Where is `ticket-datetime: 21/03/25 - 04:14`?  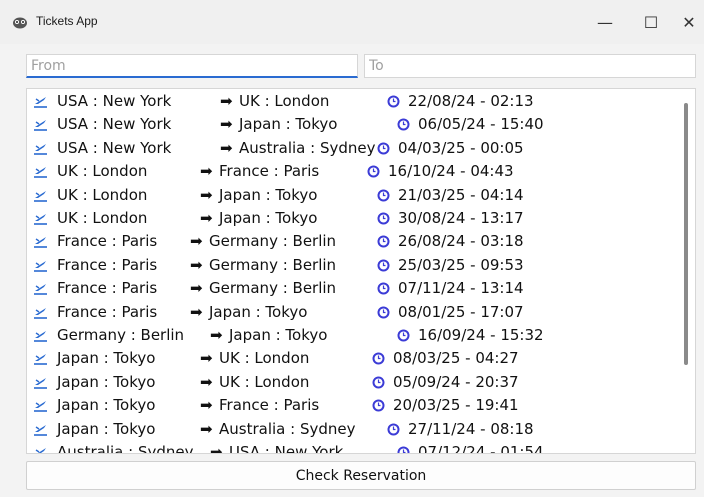
ticket-datetime: 21/03/25 - 04:14 is located at coordinates (461, 194).